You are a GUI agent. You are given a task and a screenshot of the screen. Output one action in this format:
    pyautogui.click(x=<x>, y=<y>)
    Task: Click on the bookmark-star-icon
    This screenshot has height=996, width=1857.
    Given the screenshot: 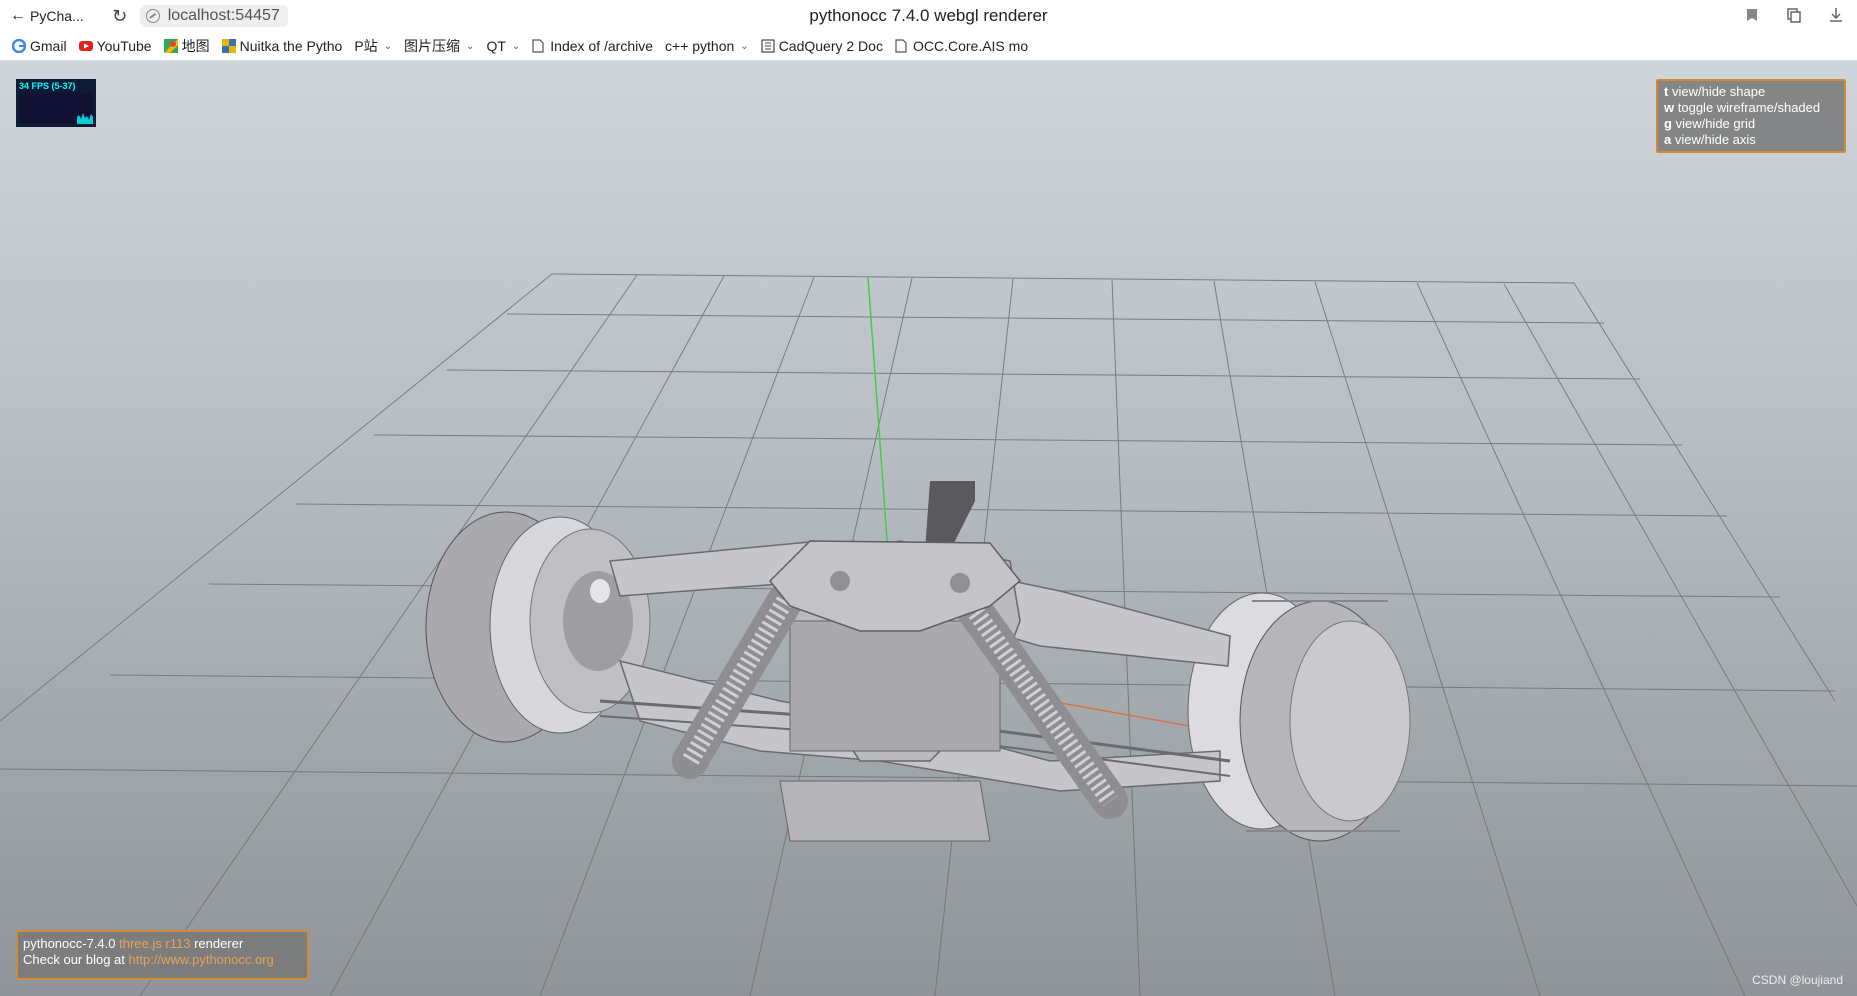 What is the action you would take?
    pyautogui.click(x=1752, y=15)
    